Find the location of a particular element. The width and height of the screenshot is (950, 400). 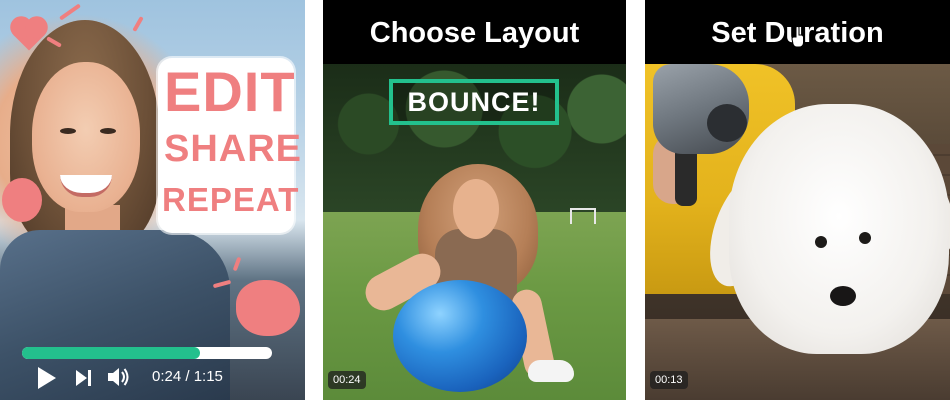

eye-left is located at coordinates (68, 131).